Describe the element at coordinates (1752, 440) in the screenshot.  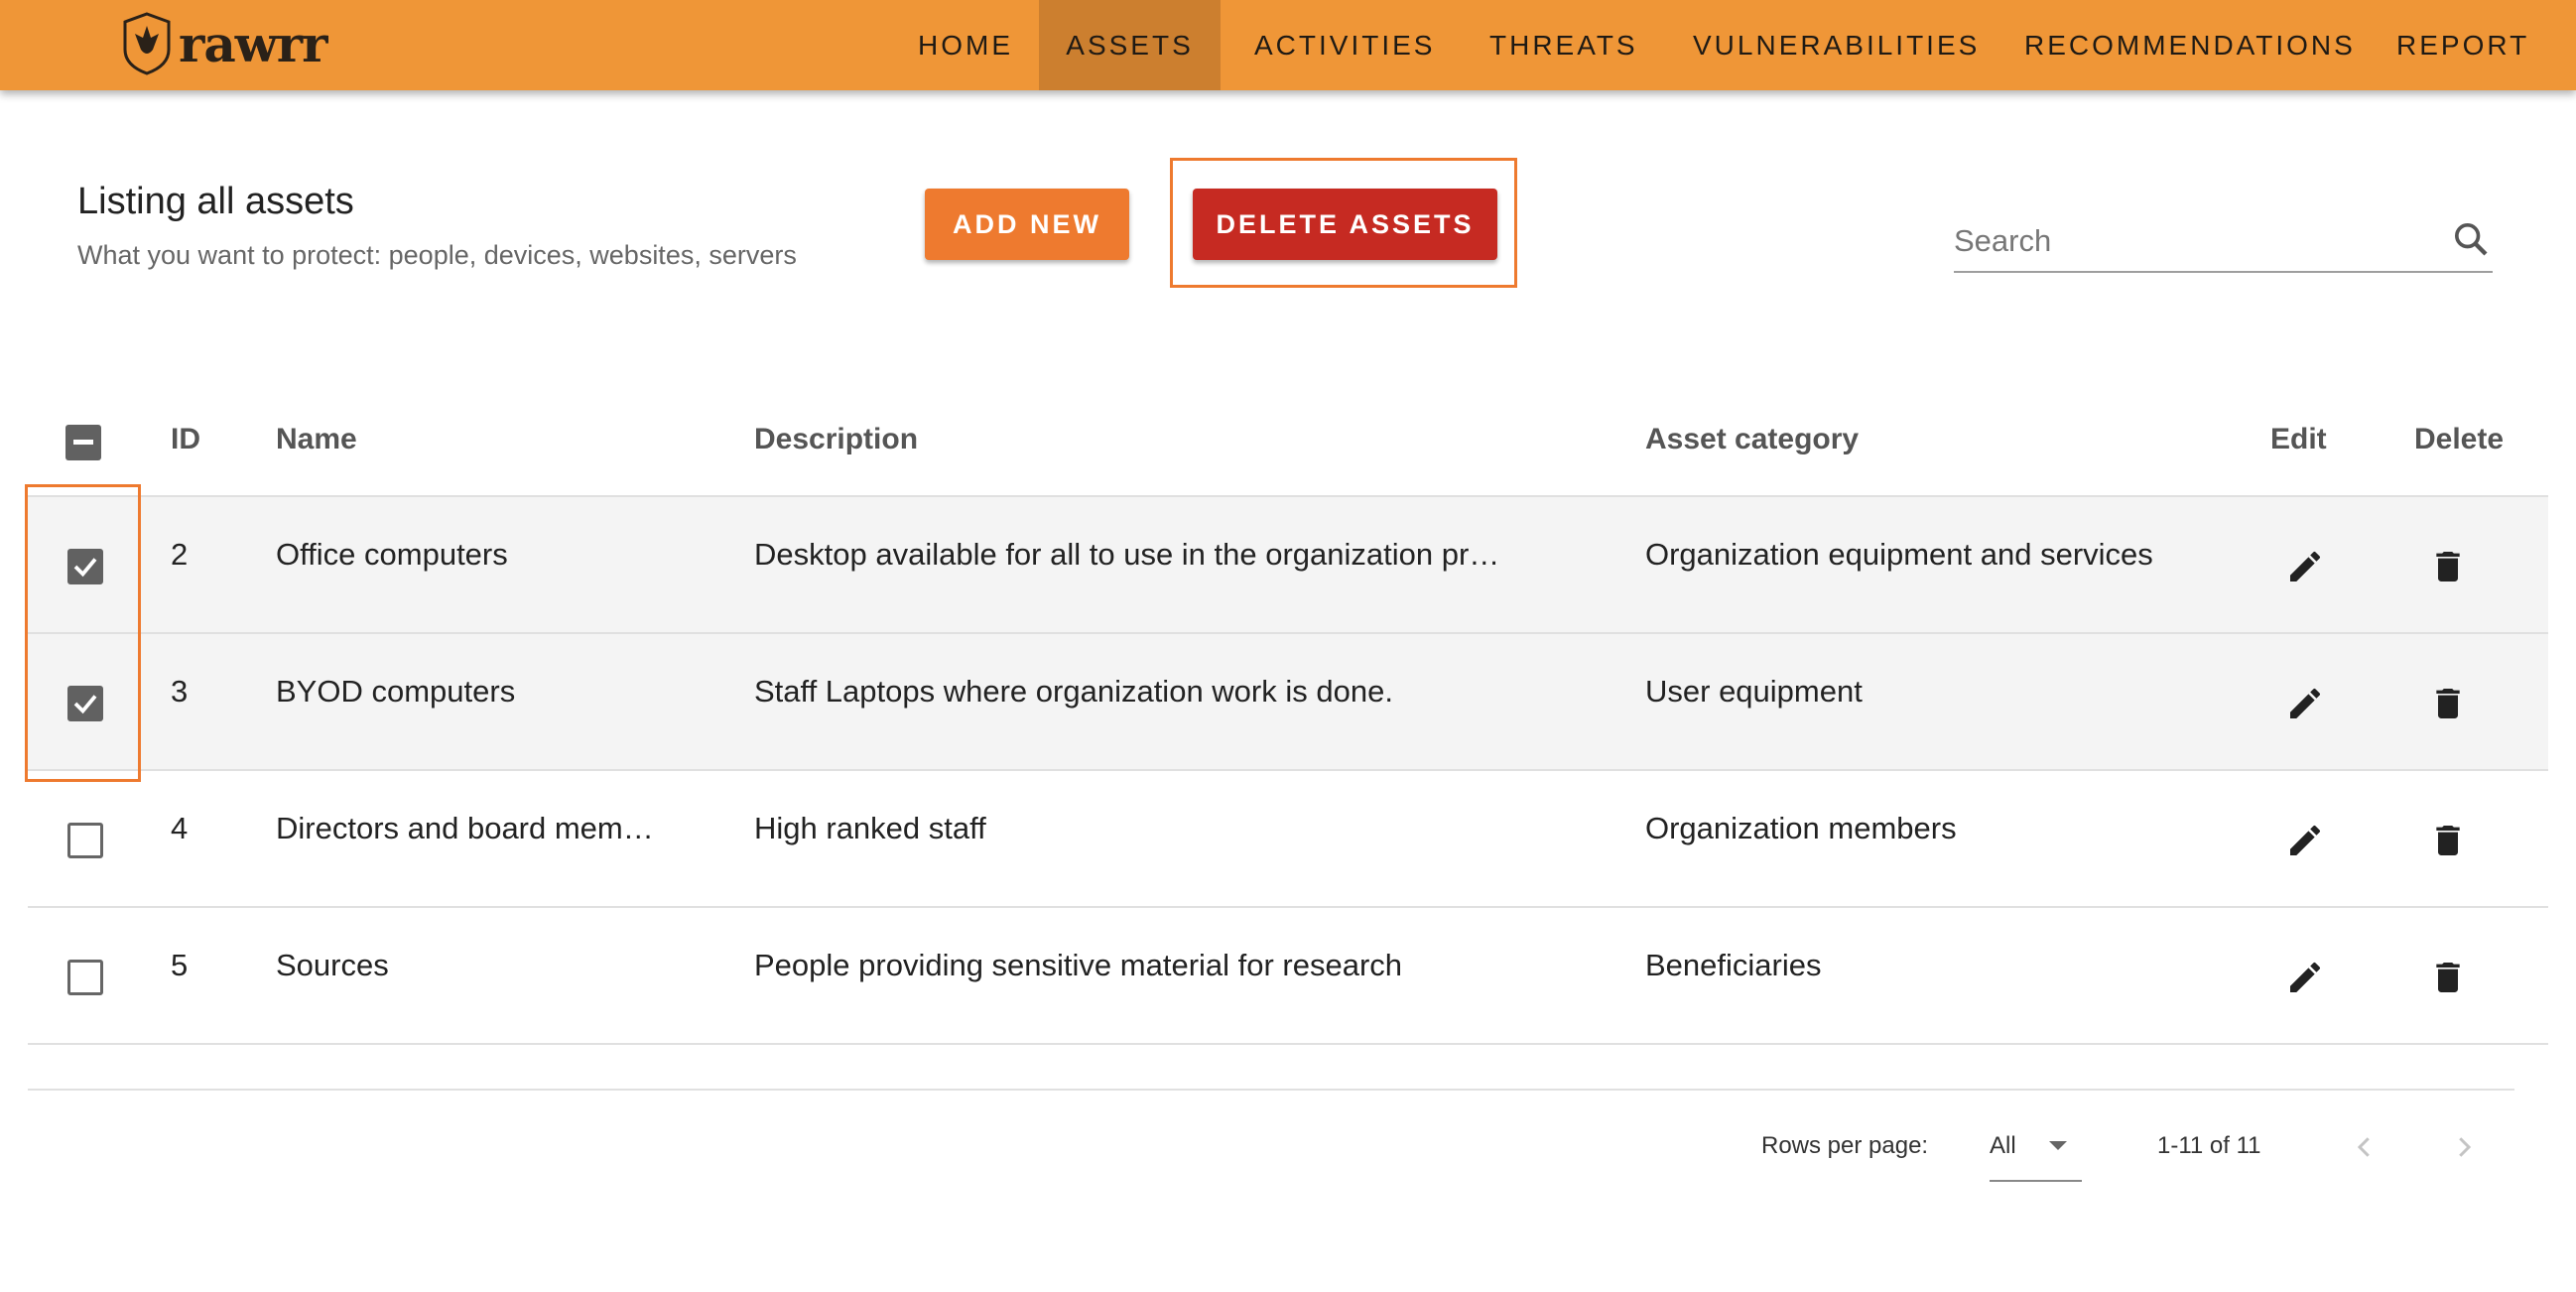
I see `header-category: Asset category` at that location.